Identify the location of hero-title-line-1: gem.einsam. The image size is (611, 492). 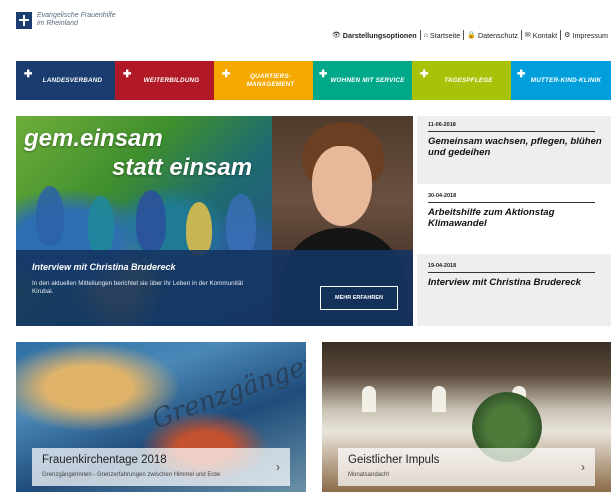
(93, 138).